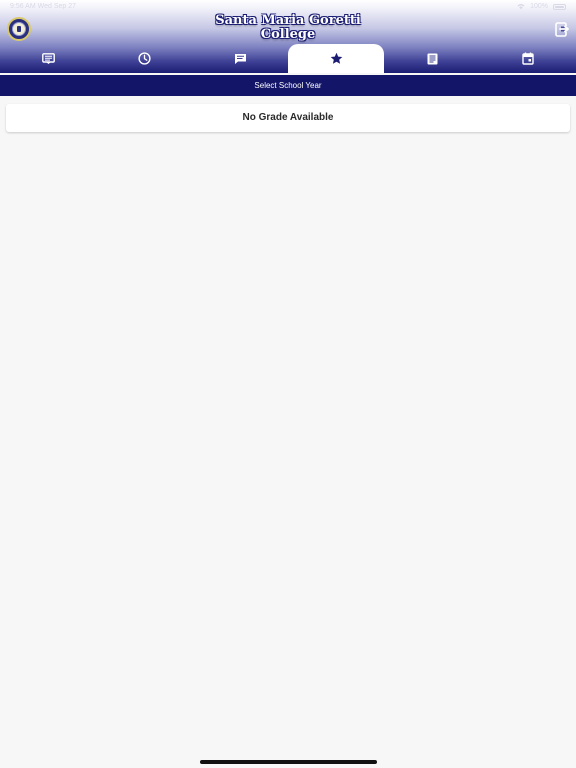 This screenshot has height=768, width=576. I want to click on battery-percent: 100%, so click(539, 6).